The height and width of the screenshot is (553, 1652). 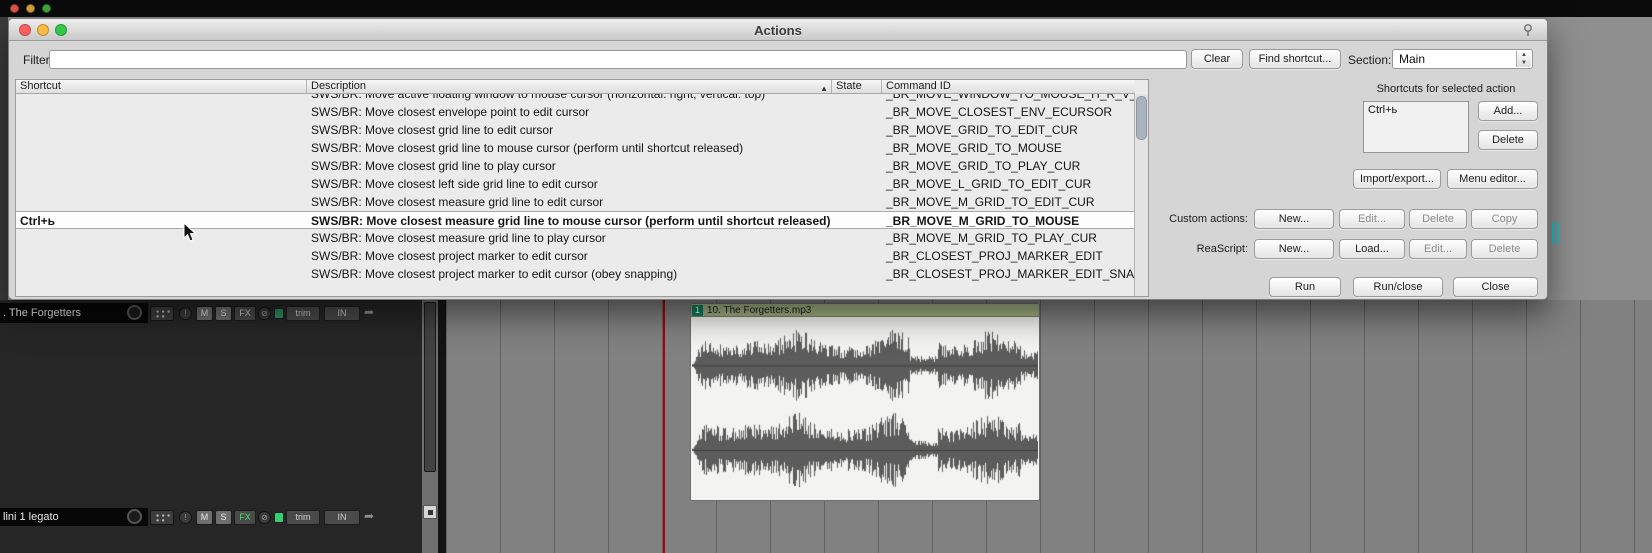 I want to click on run-button: Run, so click(x=1305, y=287).